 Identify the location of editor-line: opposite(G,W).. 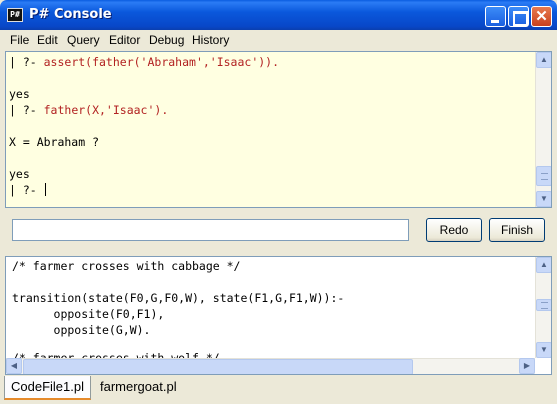
(81, 330).